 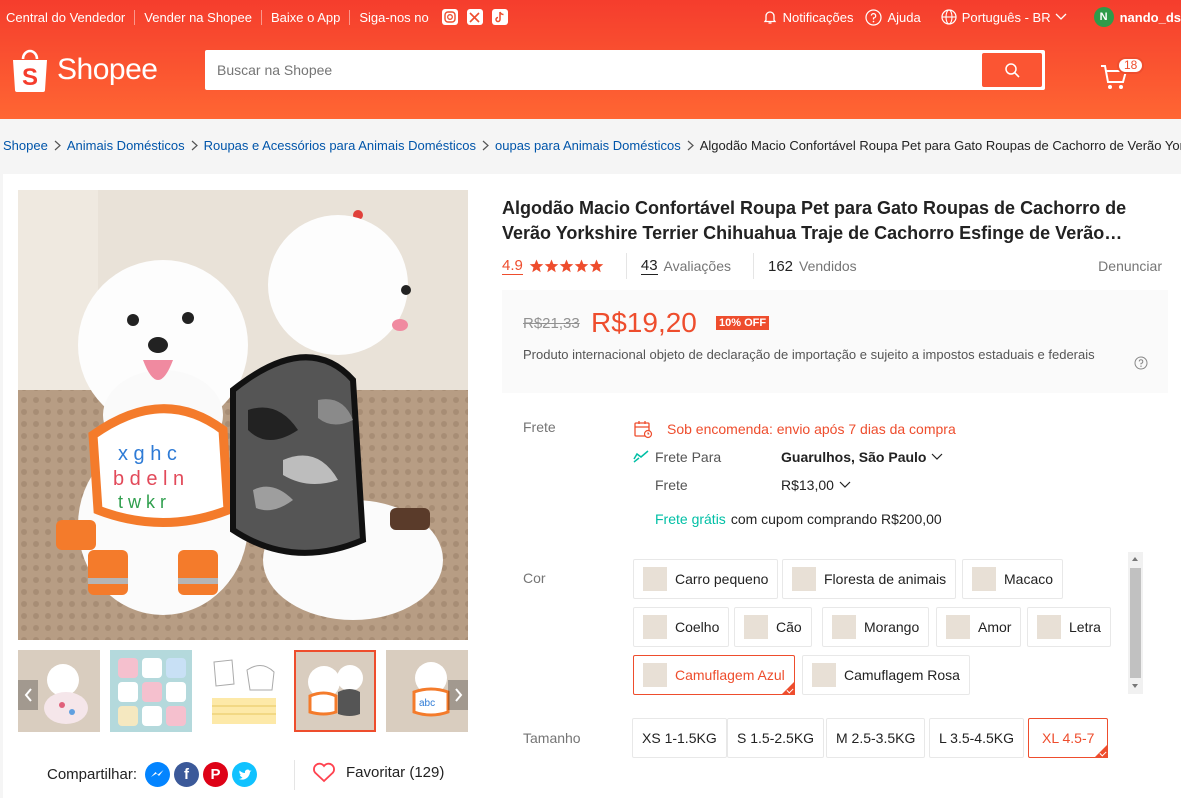 What do you see at coordinates (245, 774) in the screenshot?
I see `twitter-icon` at bounding box center [245, 774].